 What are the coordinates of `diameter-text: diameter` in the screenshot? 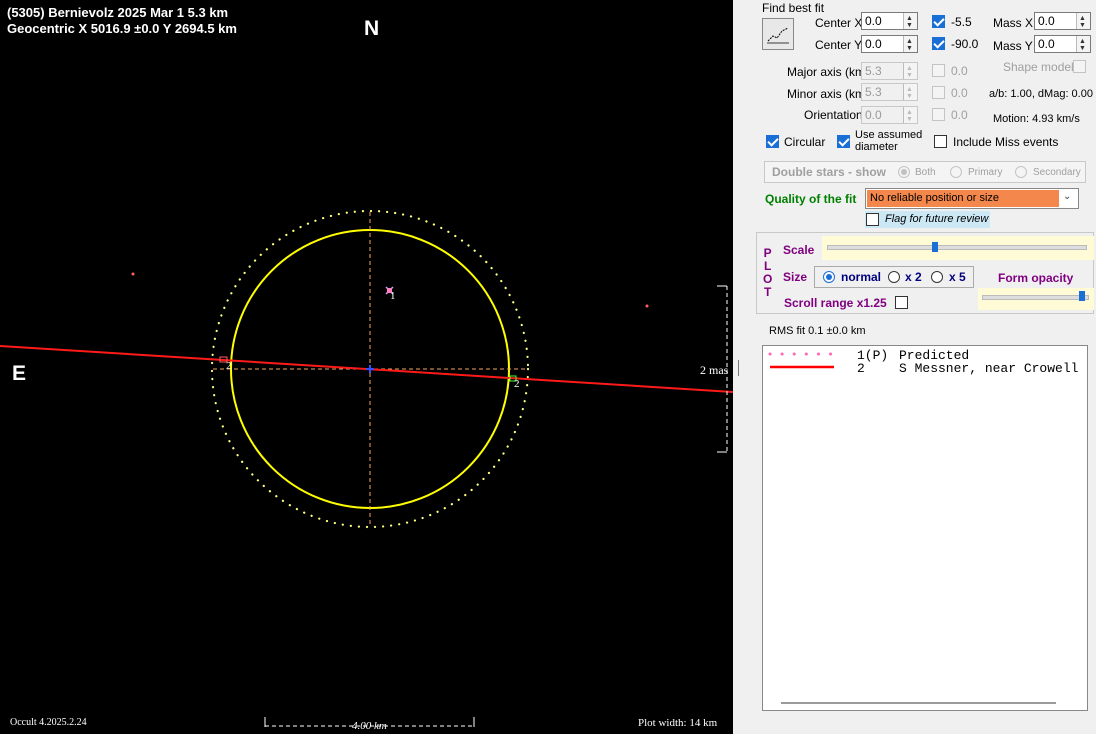 It's located at (876, 147).